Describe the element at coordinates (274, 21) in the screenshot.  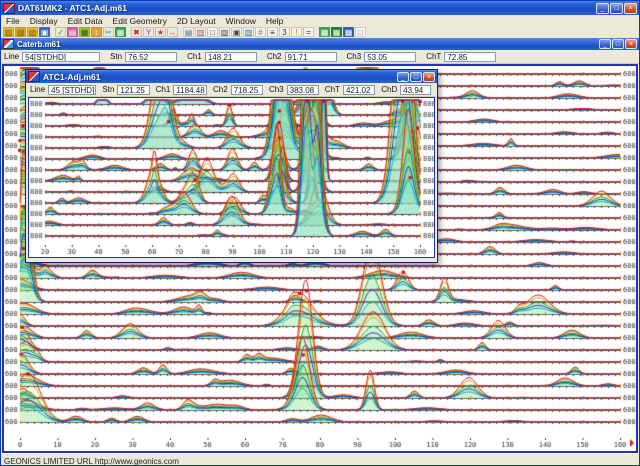
I see `menu-help: Help` at that location.